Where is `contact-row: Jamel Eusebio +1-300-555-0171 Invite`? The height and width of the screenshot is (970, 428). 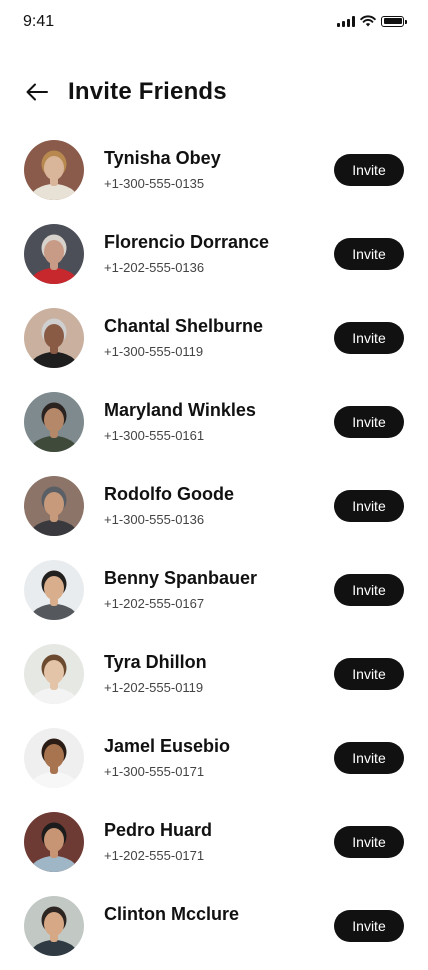 contact-row: Jamel Eusebio +1-300-555-0171 Invite is located at coordinates (214, 760).